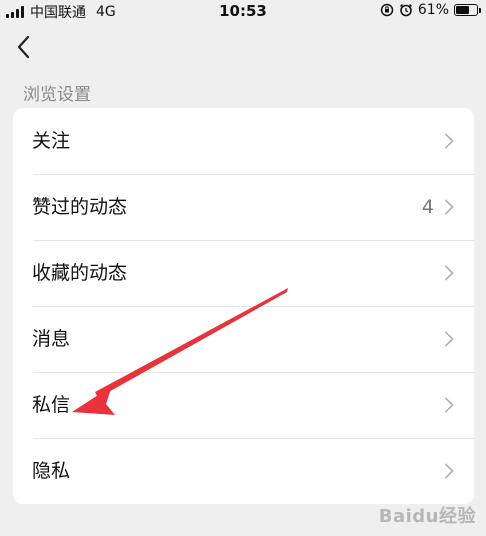 This screenshot has height=536, width=486. Describe the element at coordinates (243, 339) in the screenshot. I see `settings-row: 消息` at that location.